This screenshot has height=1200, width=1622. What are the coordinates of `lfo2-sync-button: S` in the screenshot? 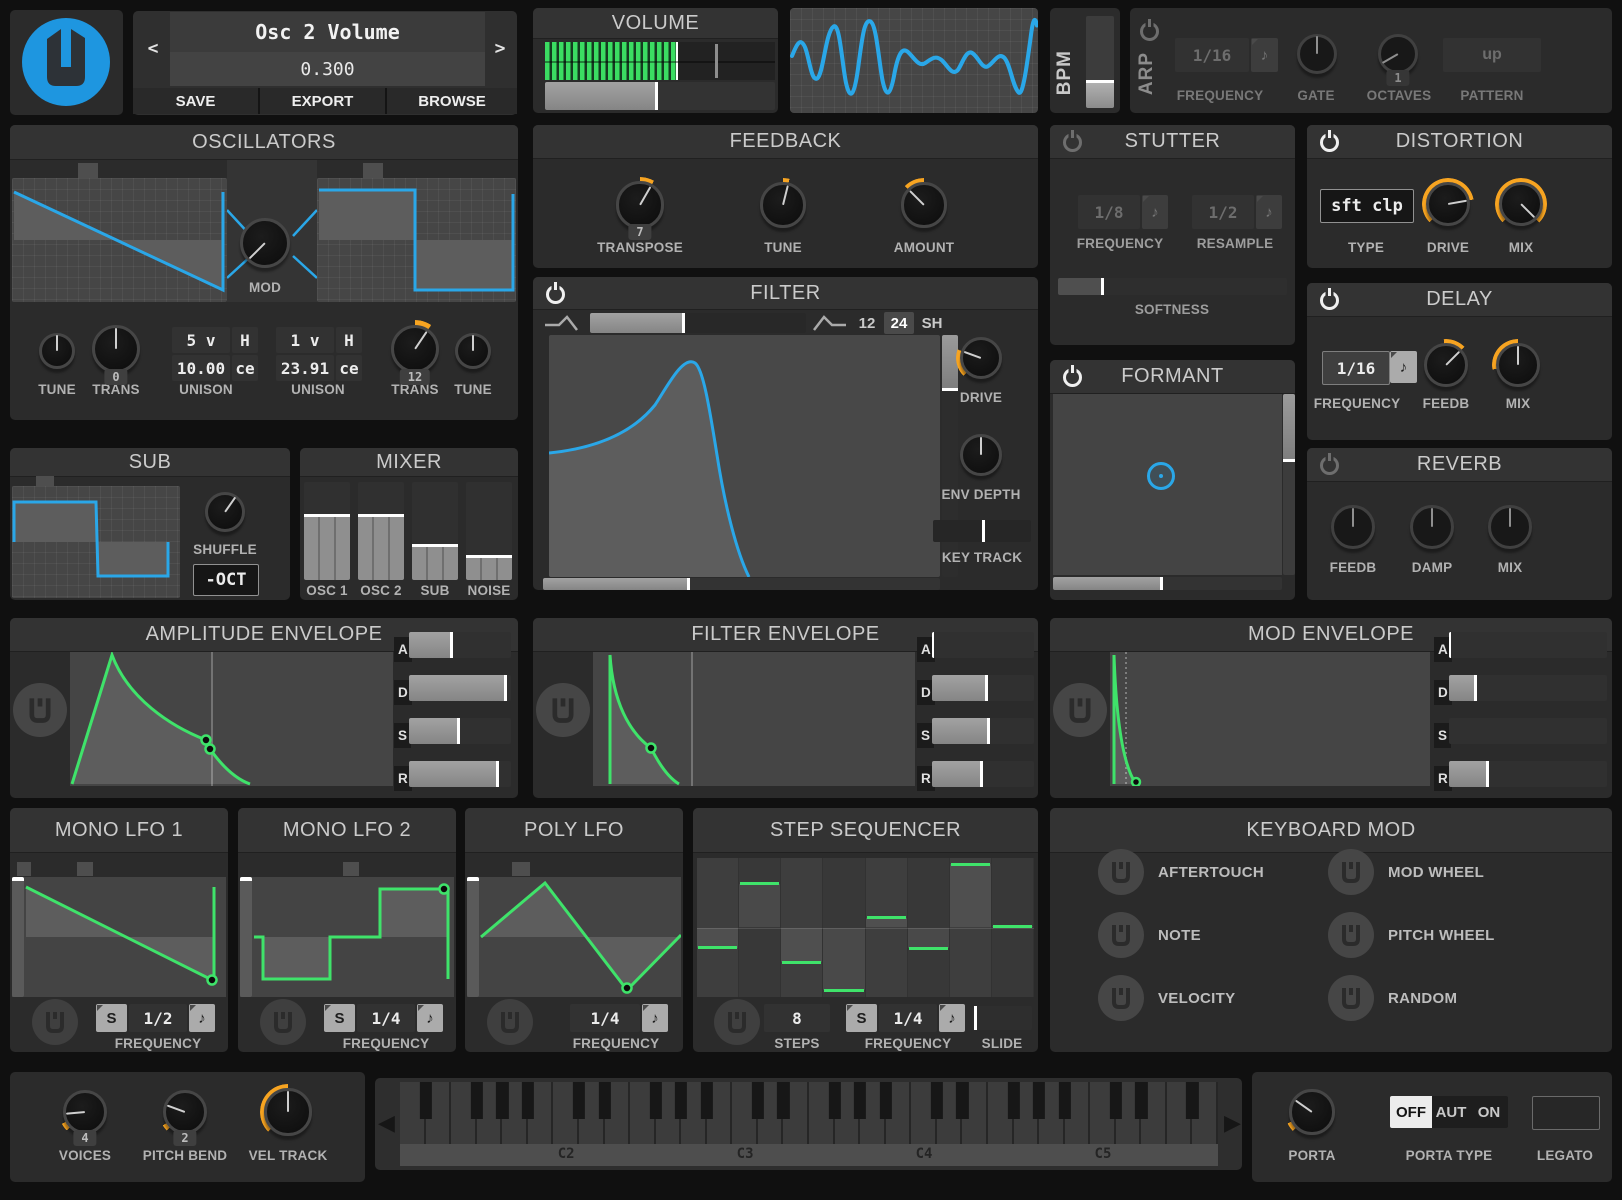 It's located at (339, 1018).